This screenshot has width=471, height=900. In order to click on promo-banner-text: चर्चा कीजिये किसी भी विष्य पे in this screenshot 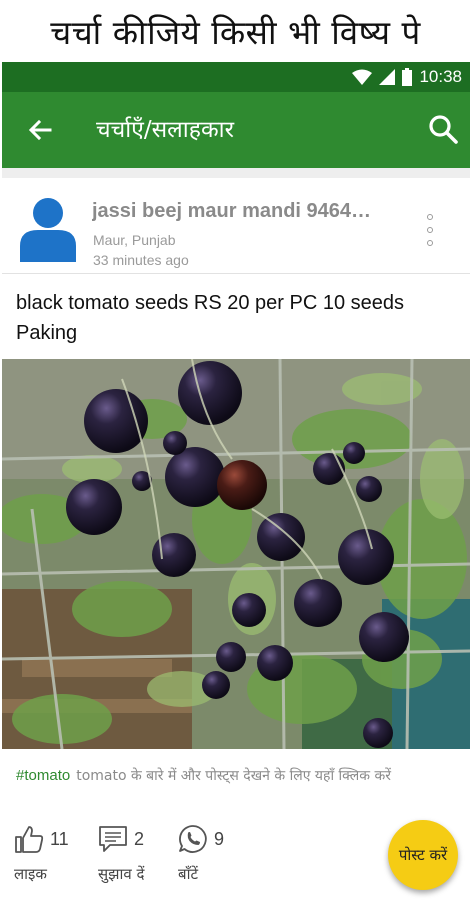, I will do `click(235, 32)`.